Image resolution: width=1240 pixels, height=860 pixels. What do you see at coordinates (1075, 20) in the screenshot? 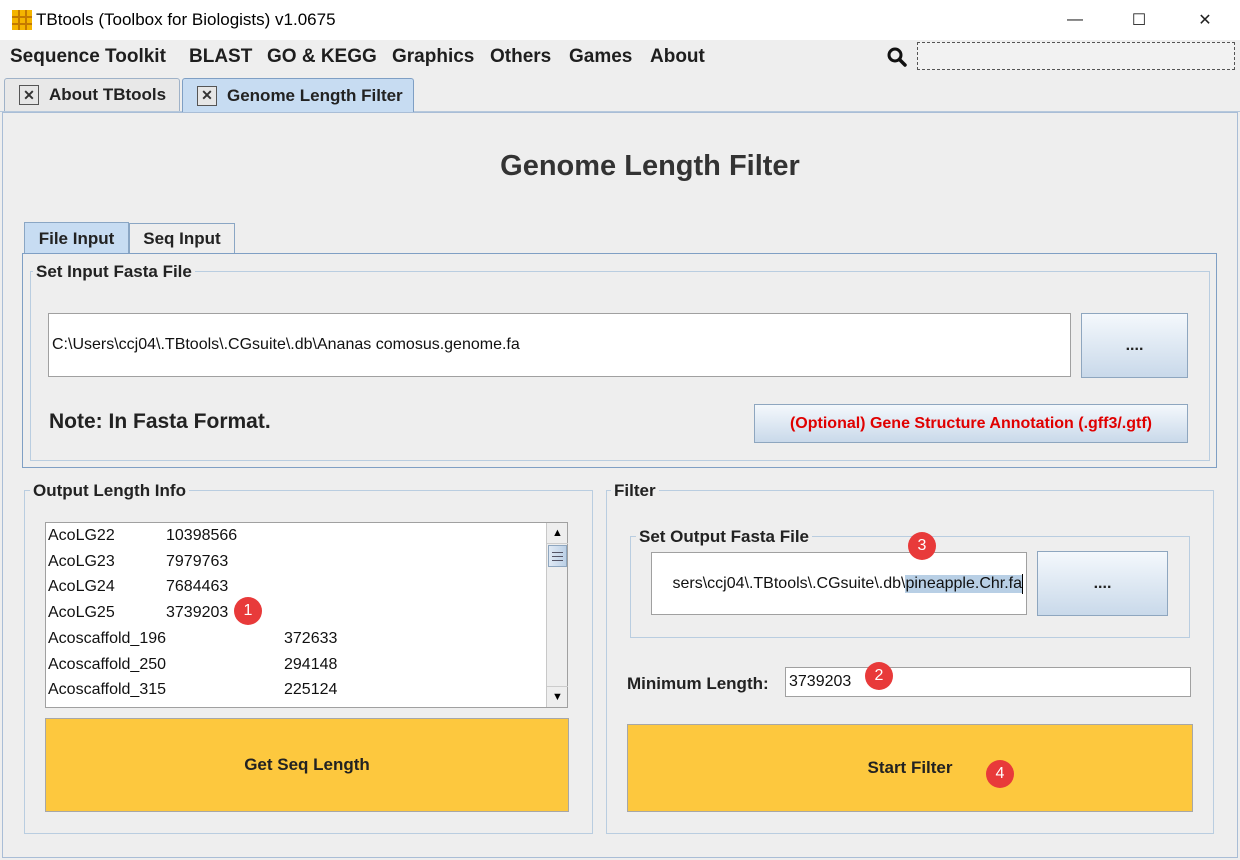
I see `minimize-button: —` at bounding box center [1075, 20].